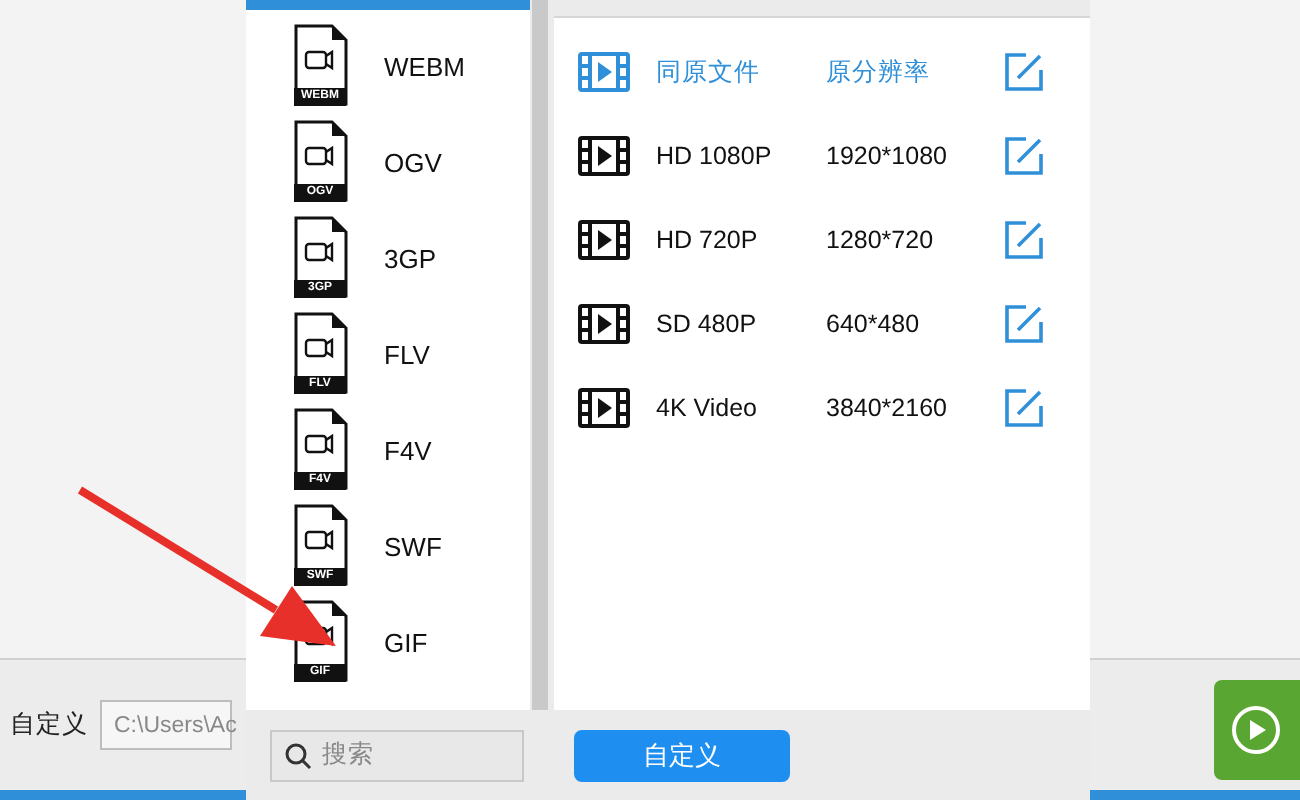 This screenshot has width=1300, height=800. What do you see at coordinates (410, 258) in the screenshot?
I see `format-item: 3GP` at bounding box center [410, 258].